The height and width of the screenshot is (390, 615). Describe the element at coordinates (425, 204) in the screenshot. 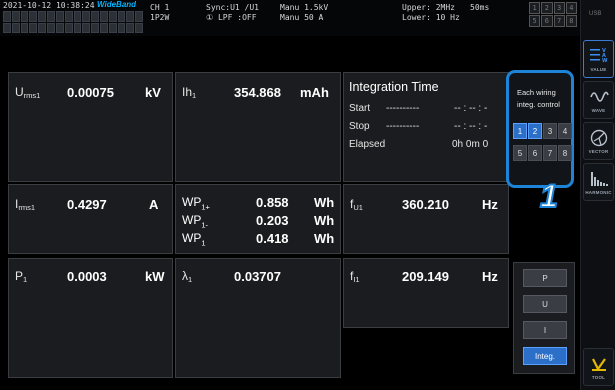

I see `fu-value: 360.210` at that location.